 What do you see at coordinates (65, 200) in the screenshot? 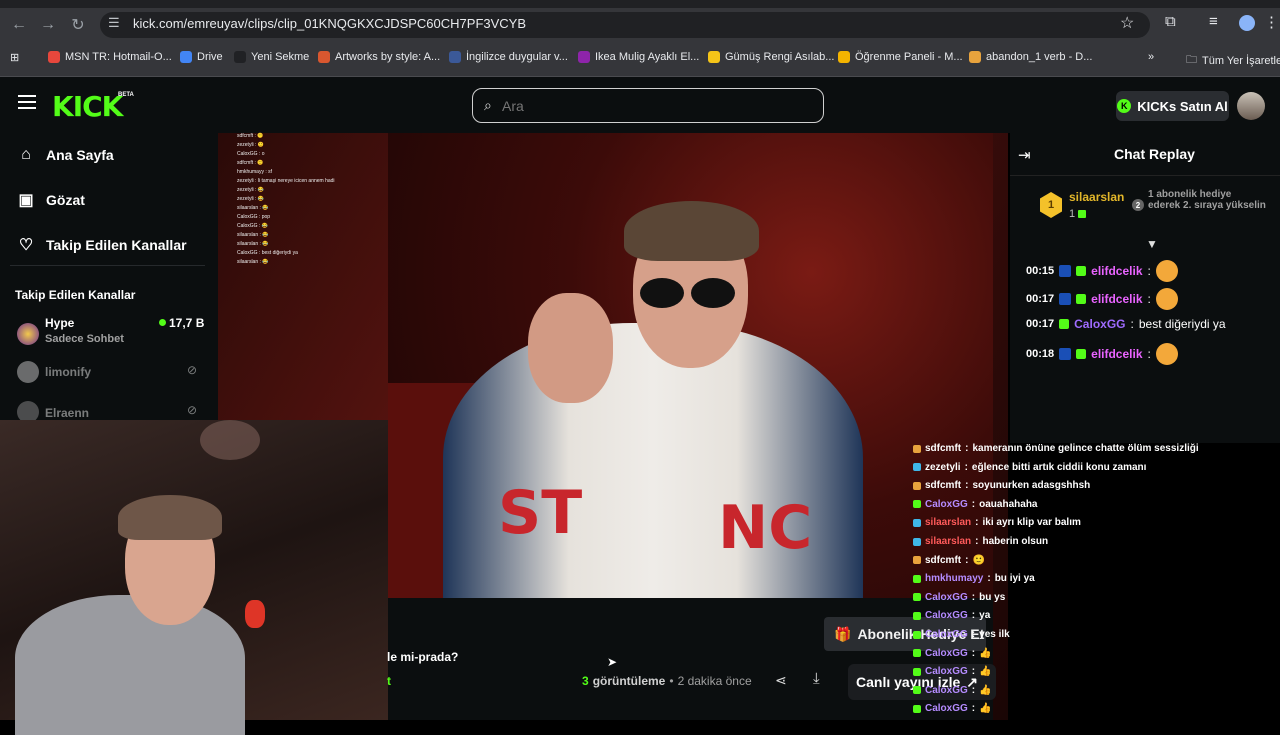
I see `sidebar-item-label: Gözat` at bounding box center [65, 200].